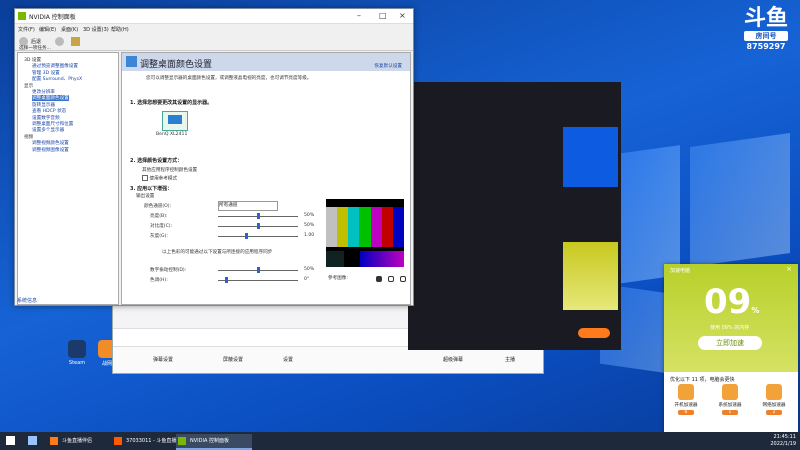 Image resolution: width=800 pixels, height=450 pixels. I want to click on monitor-tile, so click(175, 121).